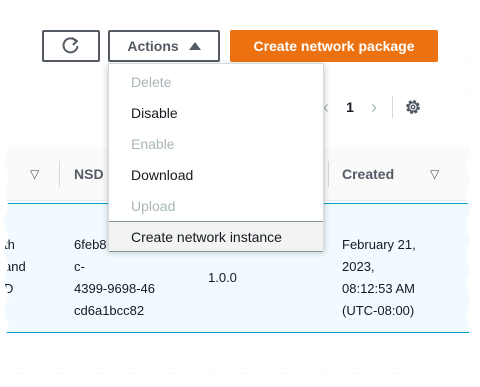 The width and height of the screenshot is (480, 387). What do you see at coordinates (378, 310) in the screenshot?
I see `created-line: (UTC-08:00)` at bounding box center [378, 310].